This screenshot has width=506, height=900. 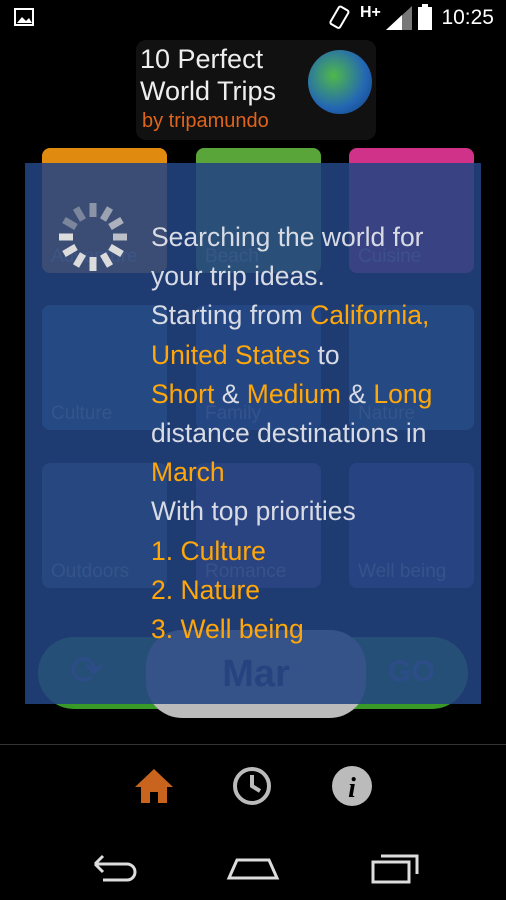 What do you see at coordinates (202, 59) in the screenshot?
I see `logo-line1: 10 Perfect` at bounding box center [202, 59].